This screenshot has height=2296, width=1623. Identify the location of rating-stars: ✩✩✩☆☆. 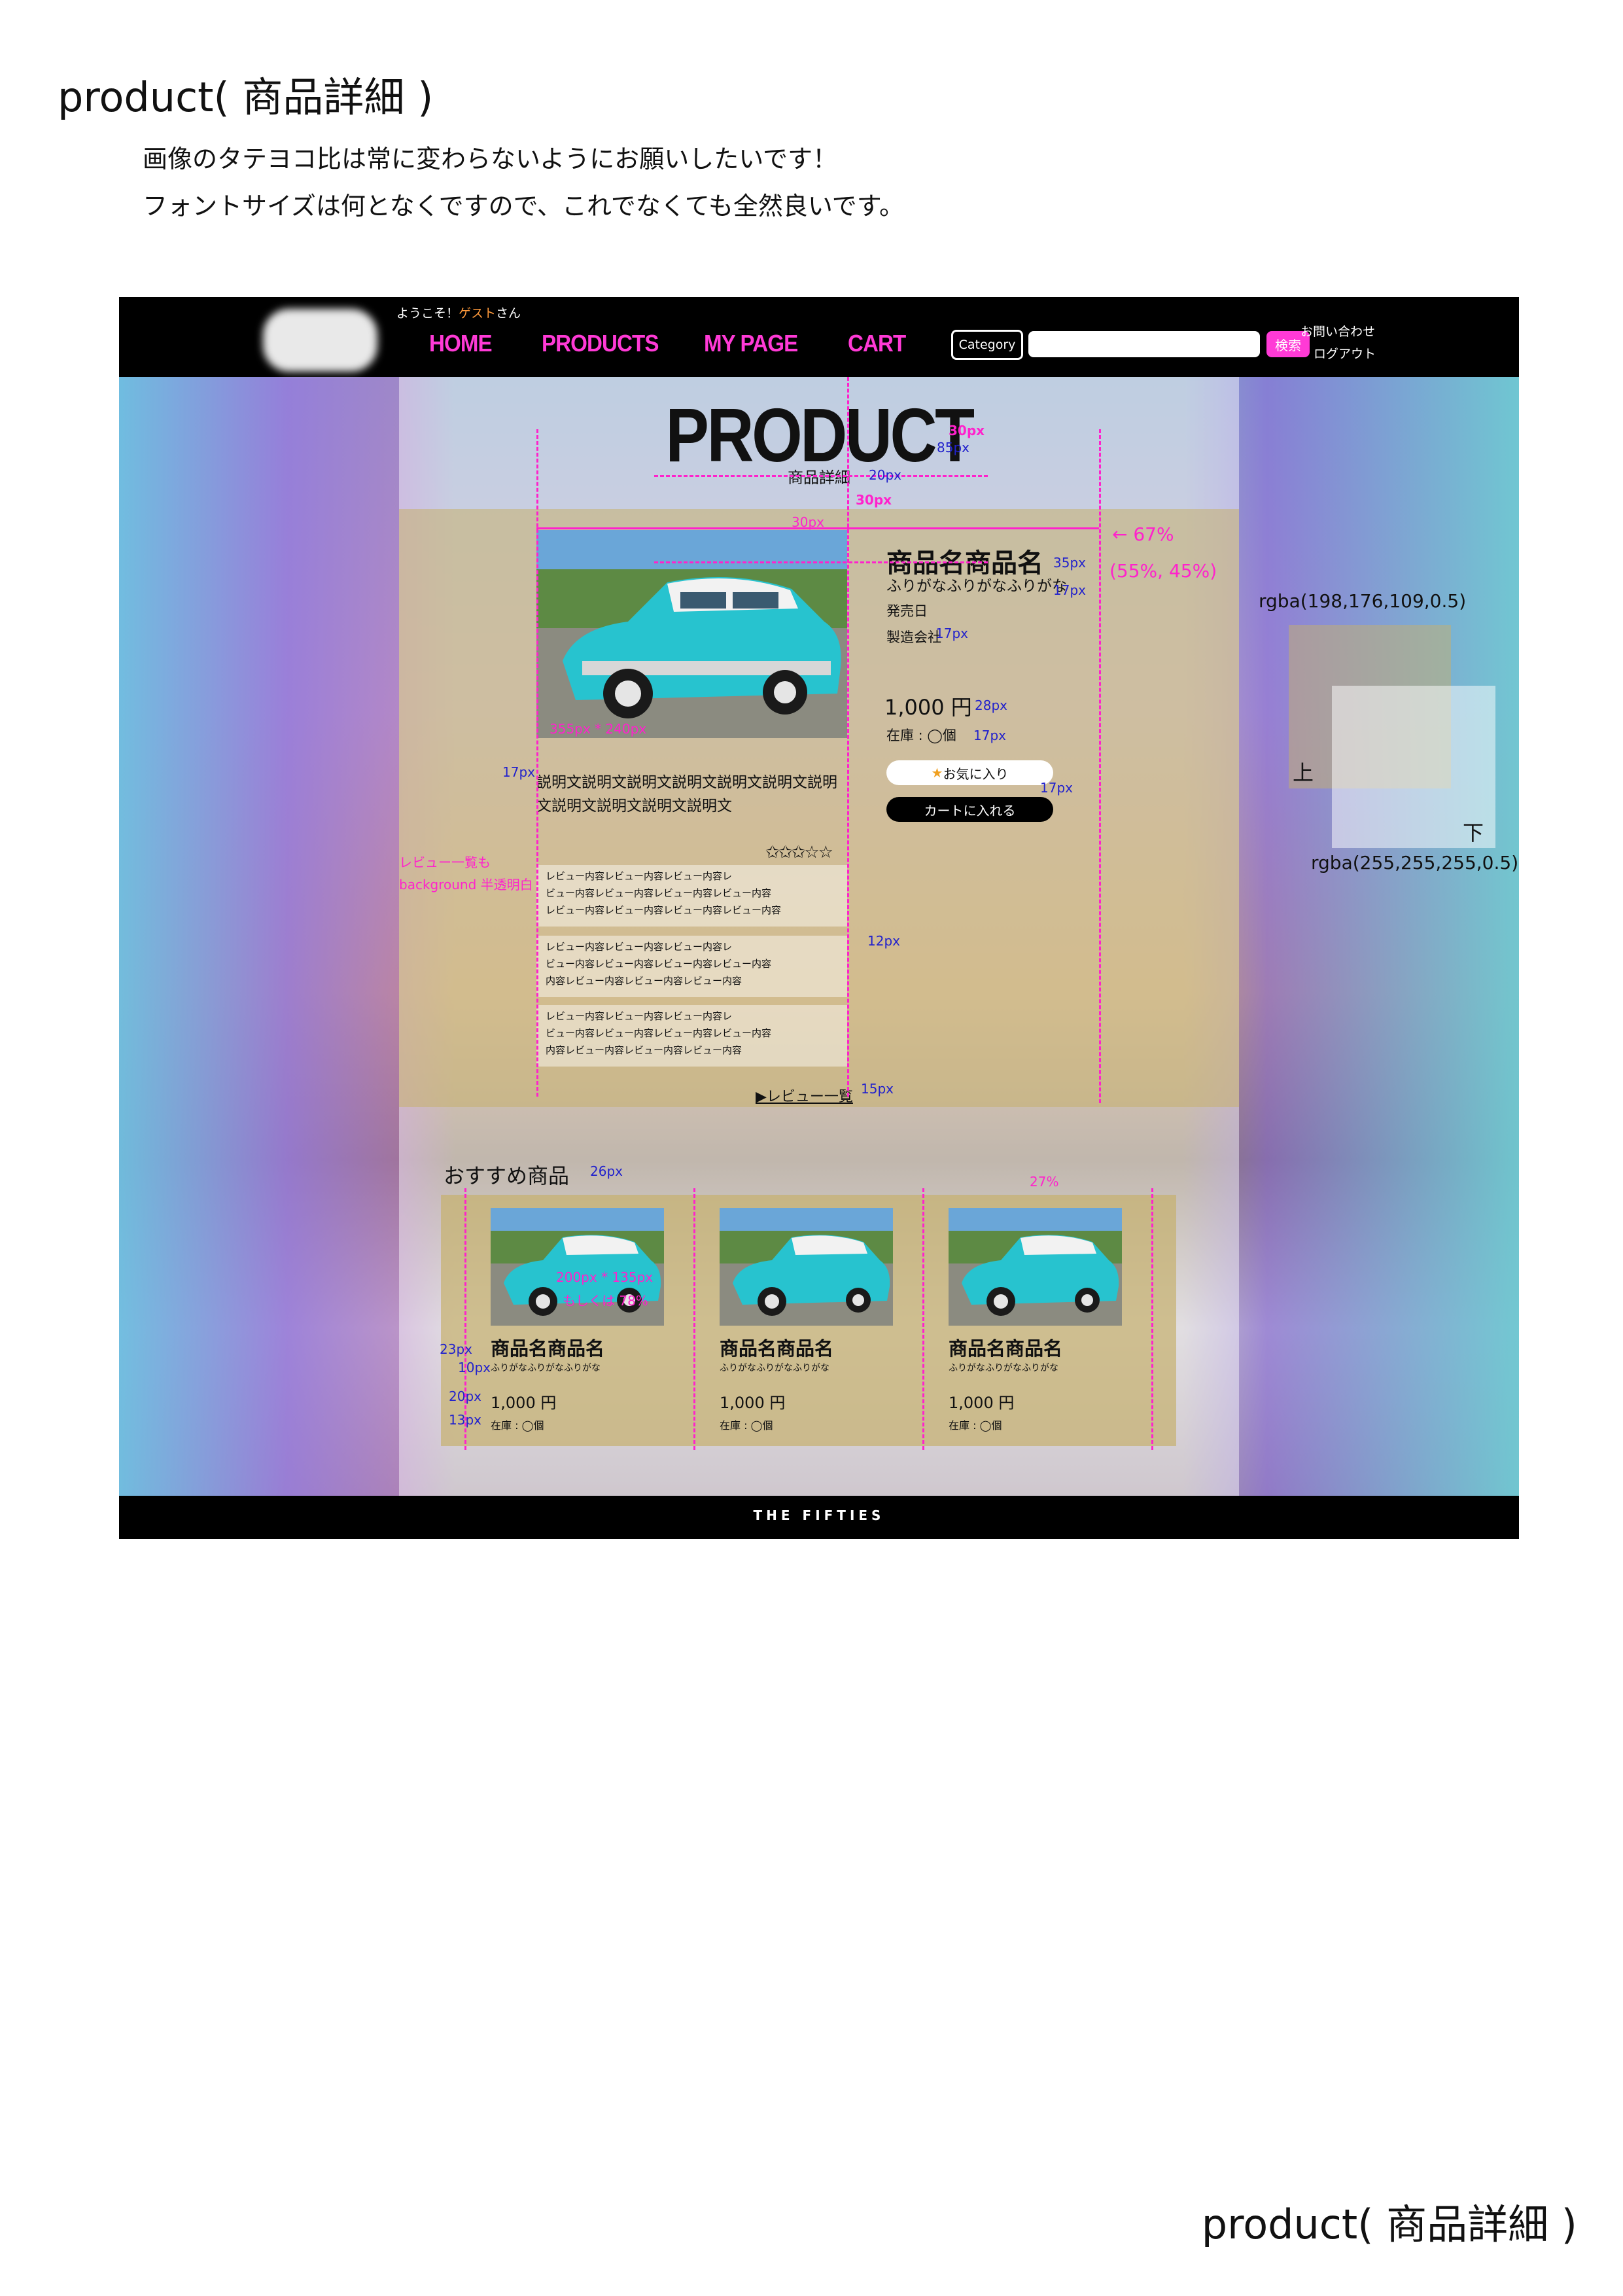
(799, 853).